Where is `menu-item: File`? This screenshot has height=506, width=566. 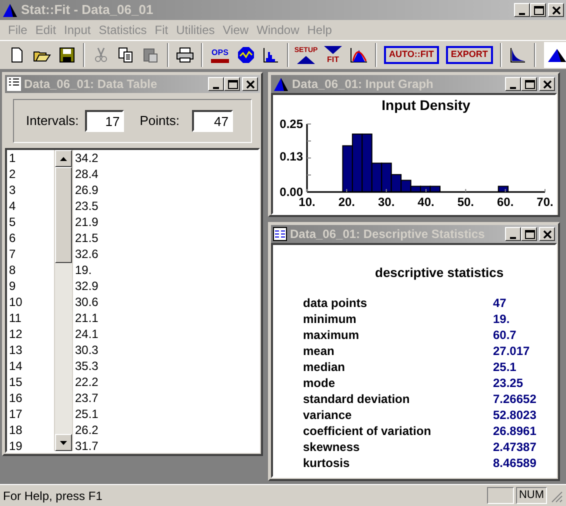
menu-item: File is located at coordinates (18, 30).